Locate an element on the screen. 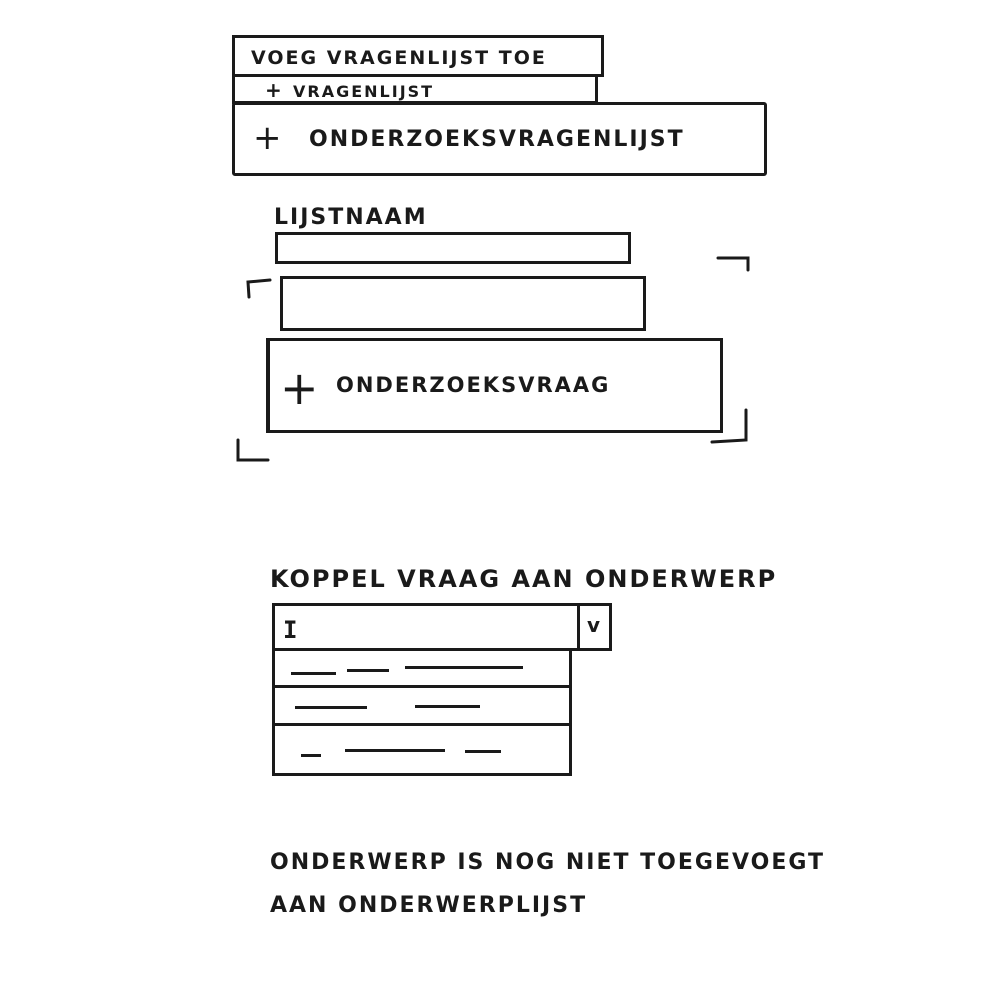 Image resolution: width=1000 pixels, height=1000 pixels. subject-dropdown-list is located at coordinates (422, 712).